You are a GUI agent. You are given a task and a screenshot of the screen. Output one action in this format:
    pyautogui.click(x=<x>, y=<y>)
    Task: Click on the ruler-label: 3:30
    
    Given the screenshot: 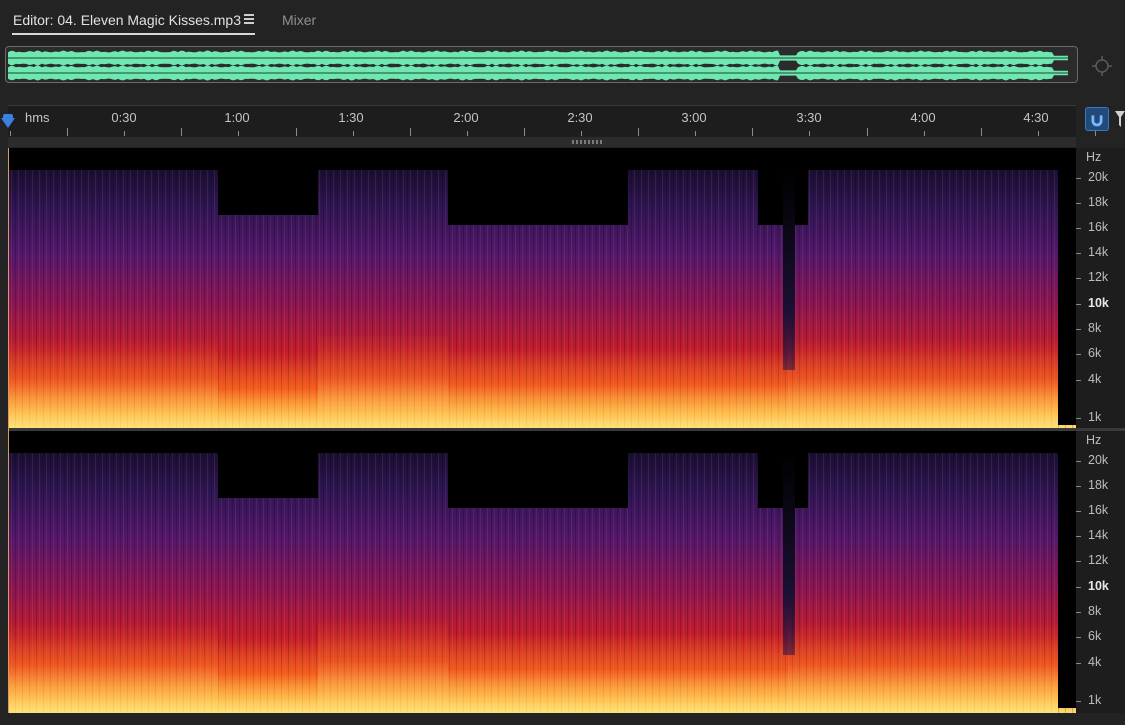 What is the action you would take?
    pyautogui.click(x=809, y=117)
    